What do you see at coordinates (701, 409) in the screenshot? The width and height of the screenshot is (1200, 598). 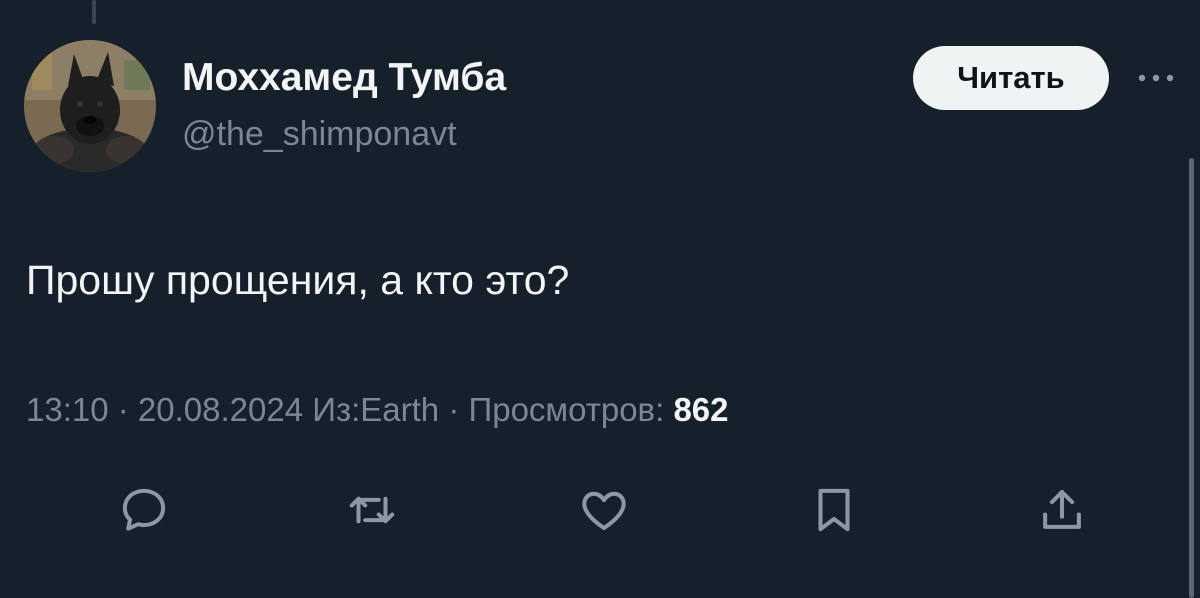 I see `views-count: 862` at bounding box center [701, 409].